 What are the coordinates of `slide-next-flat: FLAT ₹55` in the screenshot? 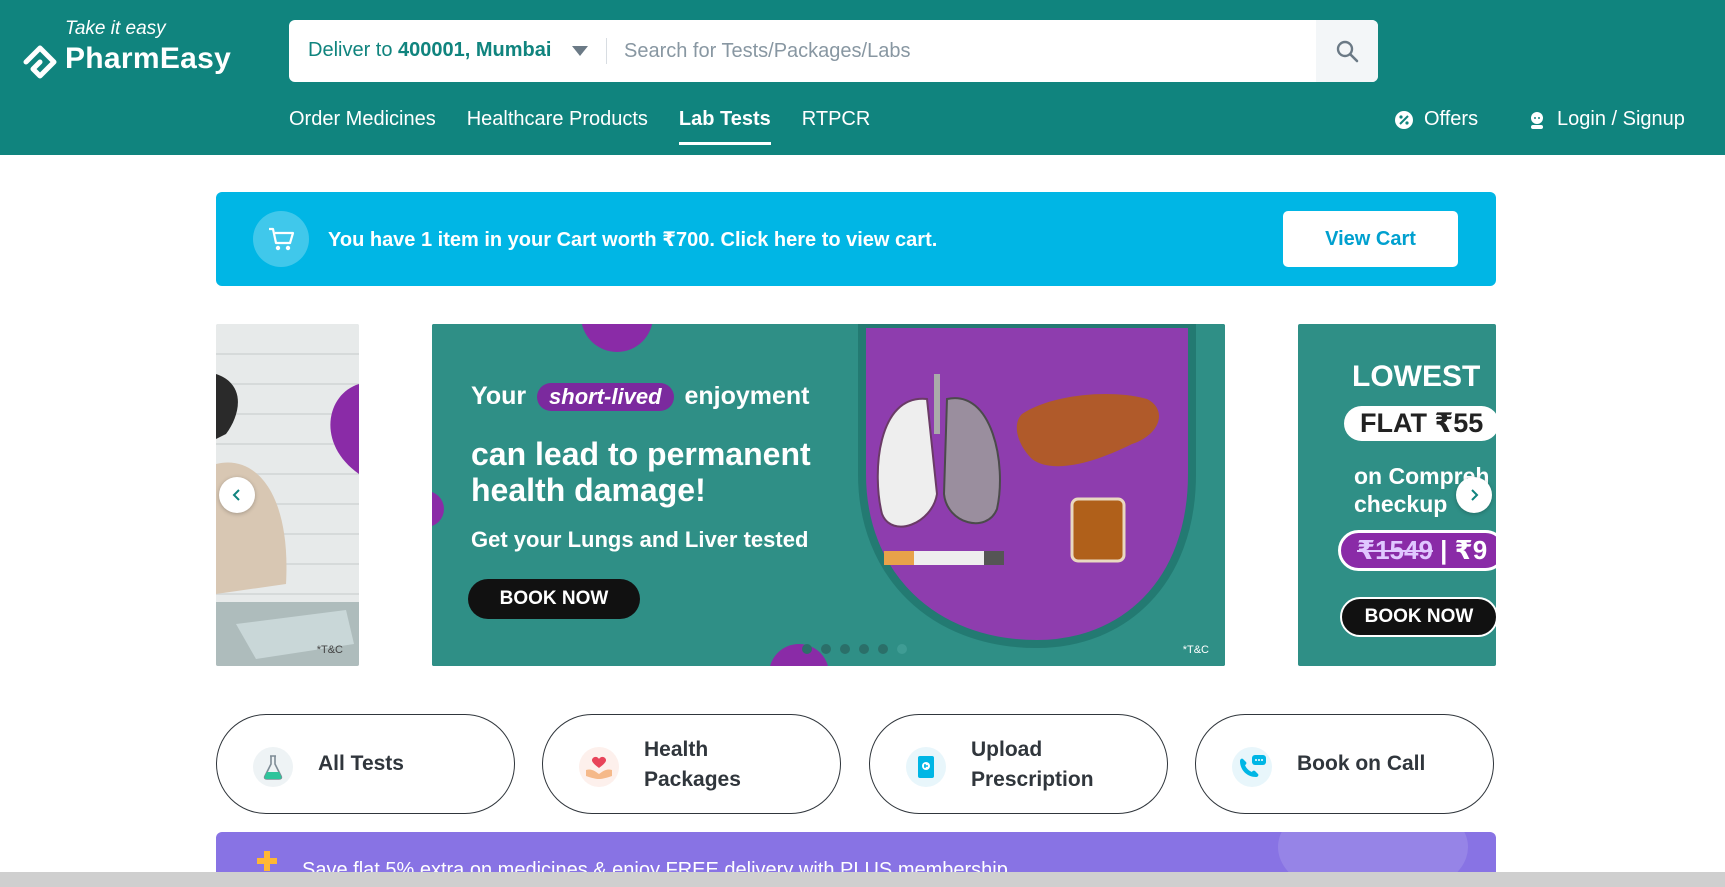 It's located at (1420, 423).